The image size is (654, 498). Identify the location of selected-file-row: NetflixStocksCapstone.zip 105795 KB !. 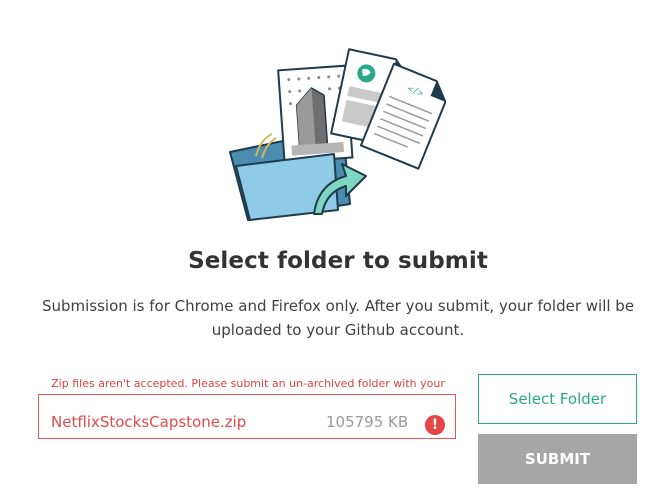
(247, 416).